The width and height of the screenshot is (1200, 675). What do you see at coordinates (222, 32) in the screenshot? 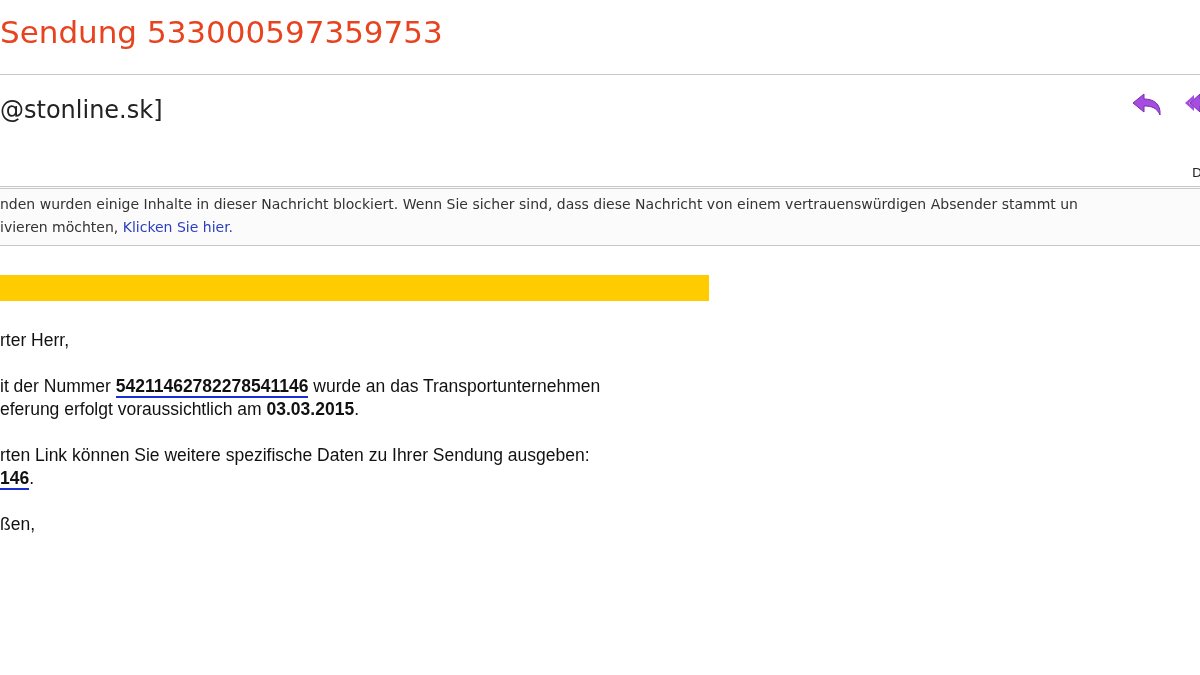
I see `email-subject: Sendung 533000597359753` at bounding box center [222, 32].